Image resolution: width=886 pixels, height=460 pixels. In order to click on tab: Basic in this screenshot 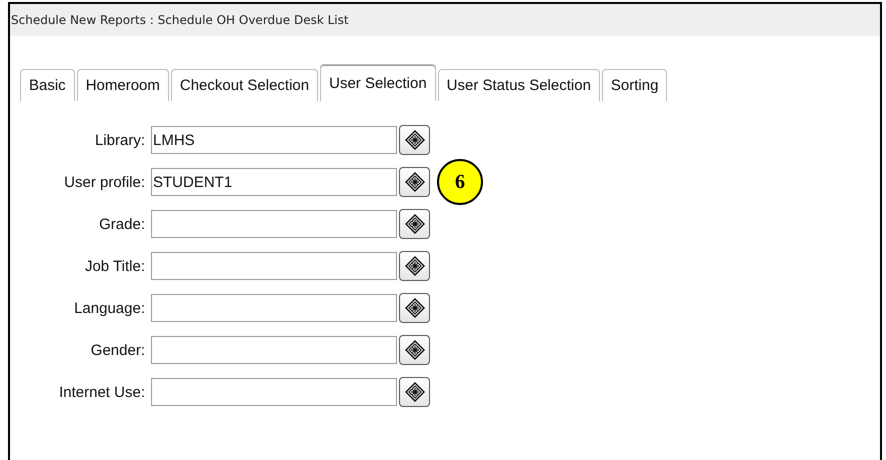, I will do `click(47, 85)`.